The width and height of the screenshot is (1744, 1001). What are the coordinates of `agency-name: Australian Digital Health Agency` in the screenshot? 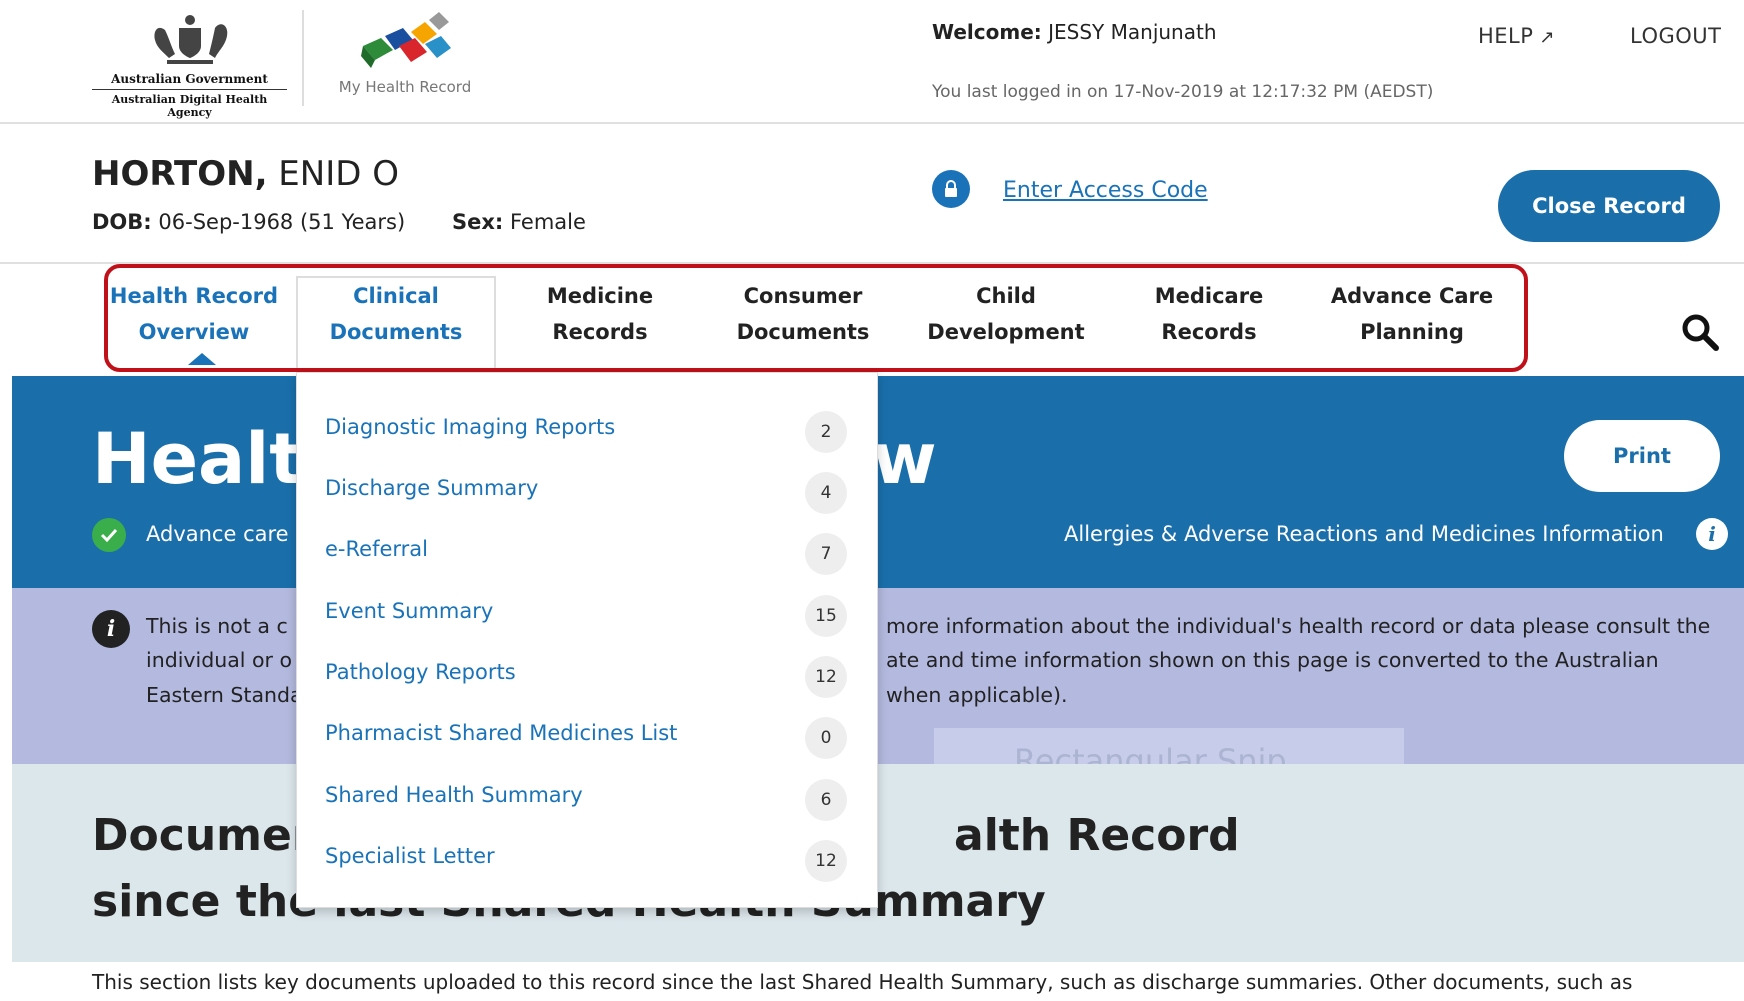 It's located at (189, 106).